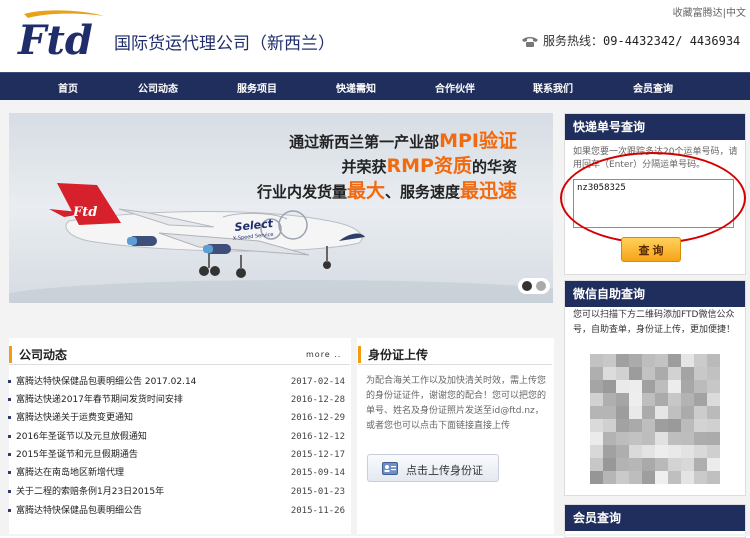 This screenshot has height=538, width=750. I want to click on nav-services: 服务项目, so click(257, 87).